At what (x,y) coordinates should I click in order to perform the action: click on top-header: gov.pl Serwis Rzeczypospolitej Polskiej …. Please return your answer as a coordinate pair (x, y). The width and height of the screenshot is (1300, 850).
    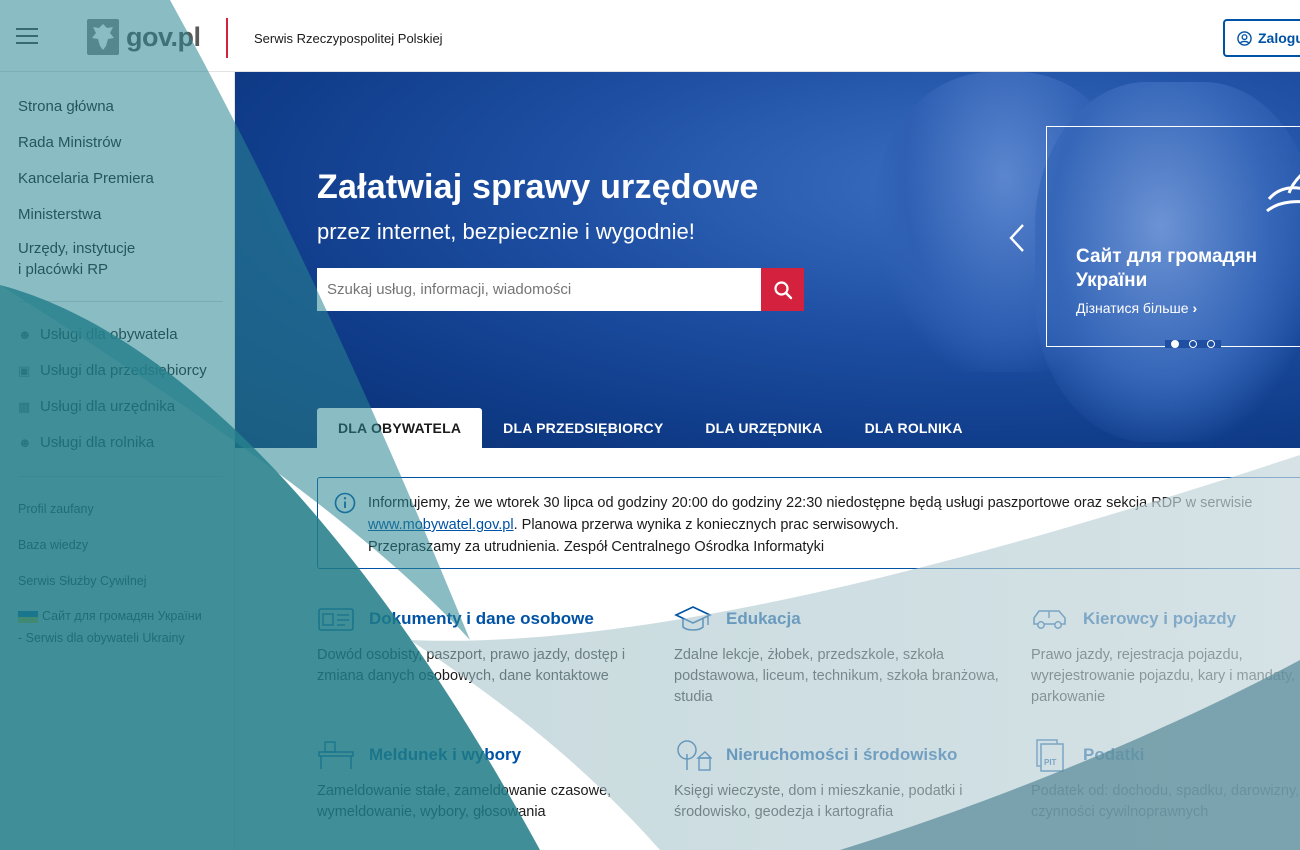
    Looking at the image, I should click on (650, 36).